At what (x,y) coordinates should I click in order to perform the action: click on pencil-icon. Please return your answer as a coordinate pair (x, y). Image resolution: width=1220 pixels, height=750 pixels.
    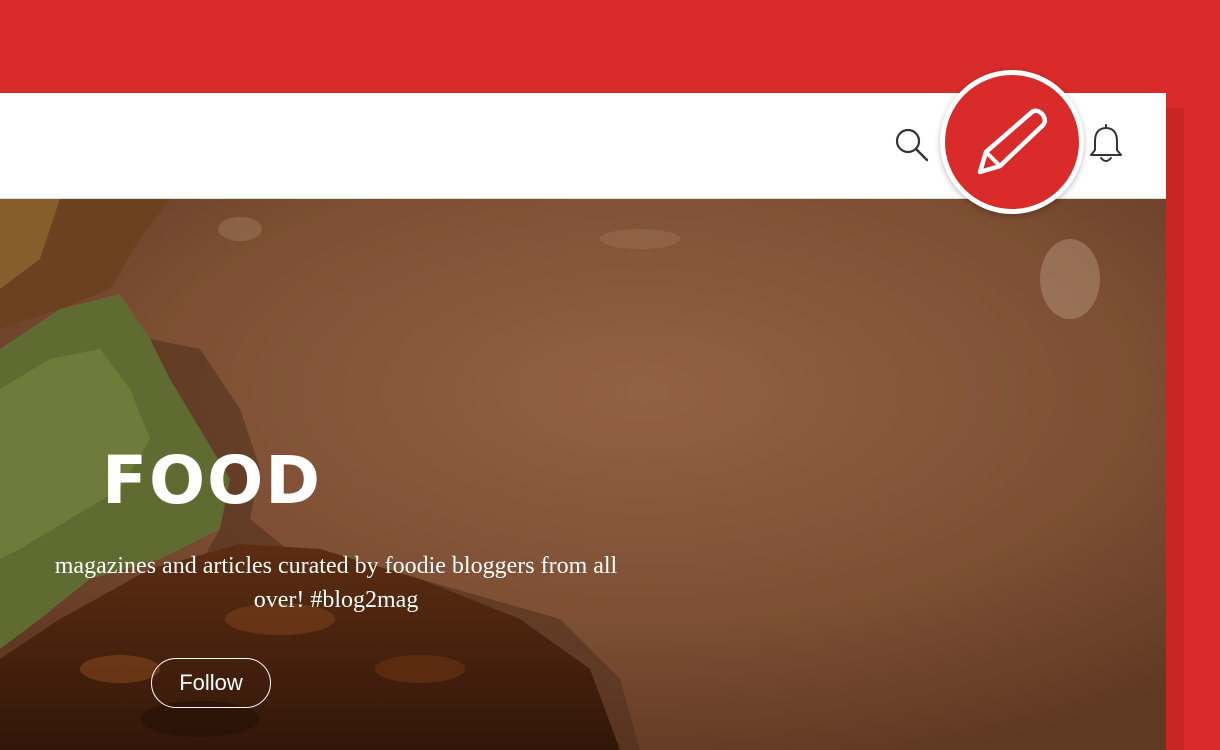
    Looking at the image, I should click on (1012, 141).